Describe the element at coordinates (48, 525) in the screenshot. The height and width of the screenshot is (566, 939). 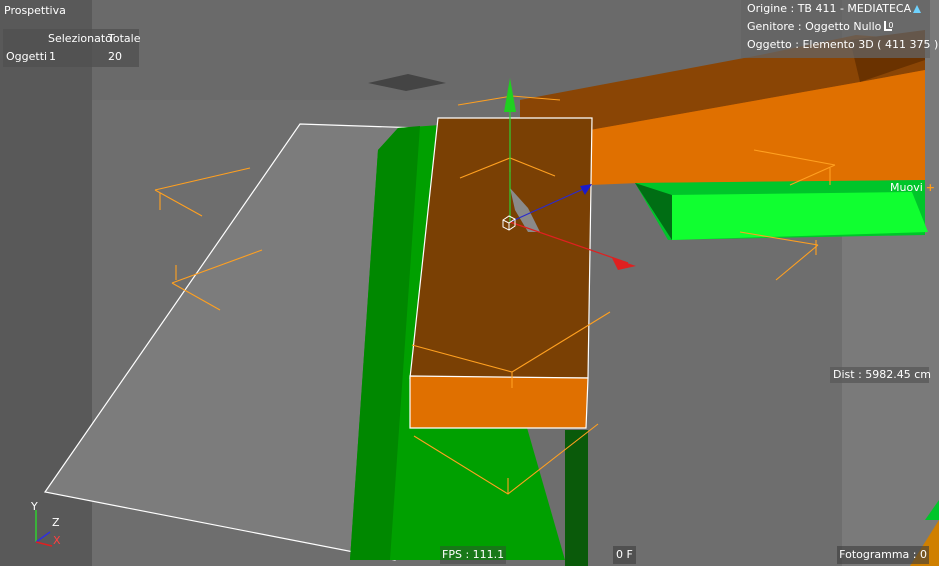
I see `world-axis-gizmo: Y Z X` at that location.